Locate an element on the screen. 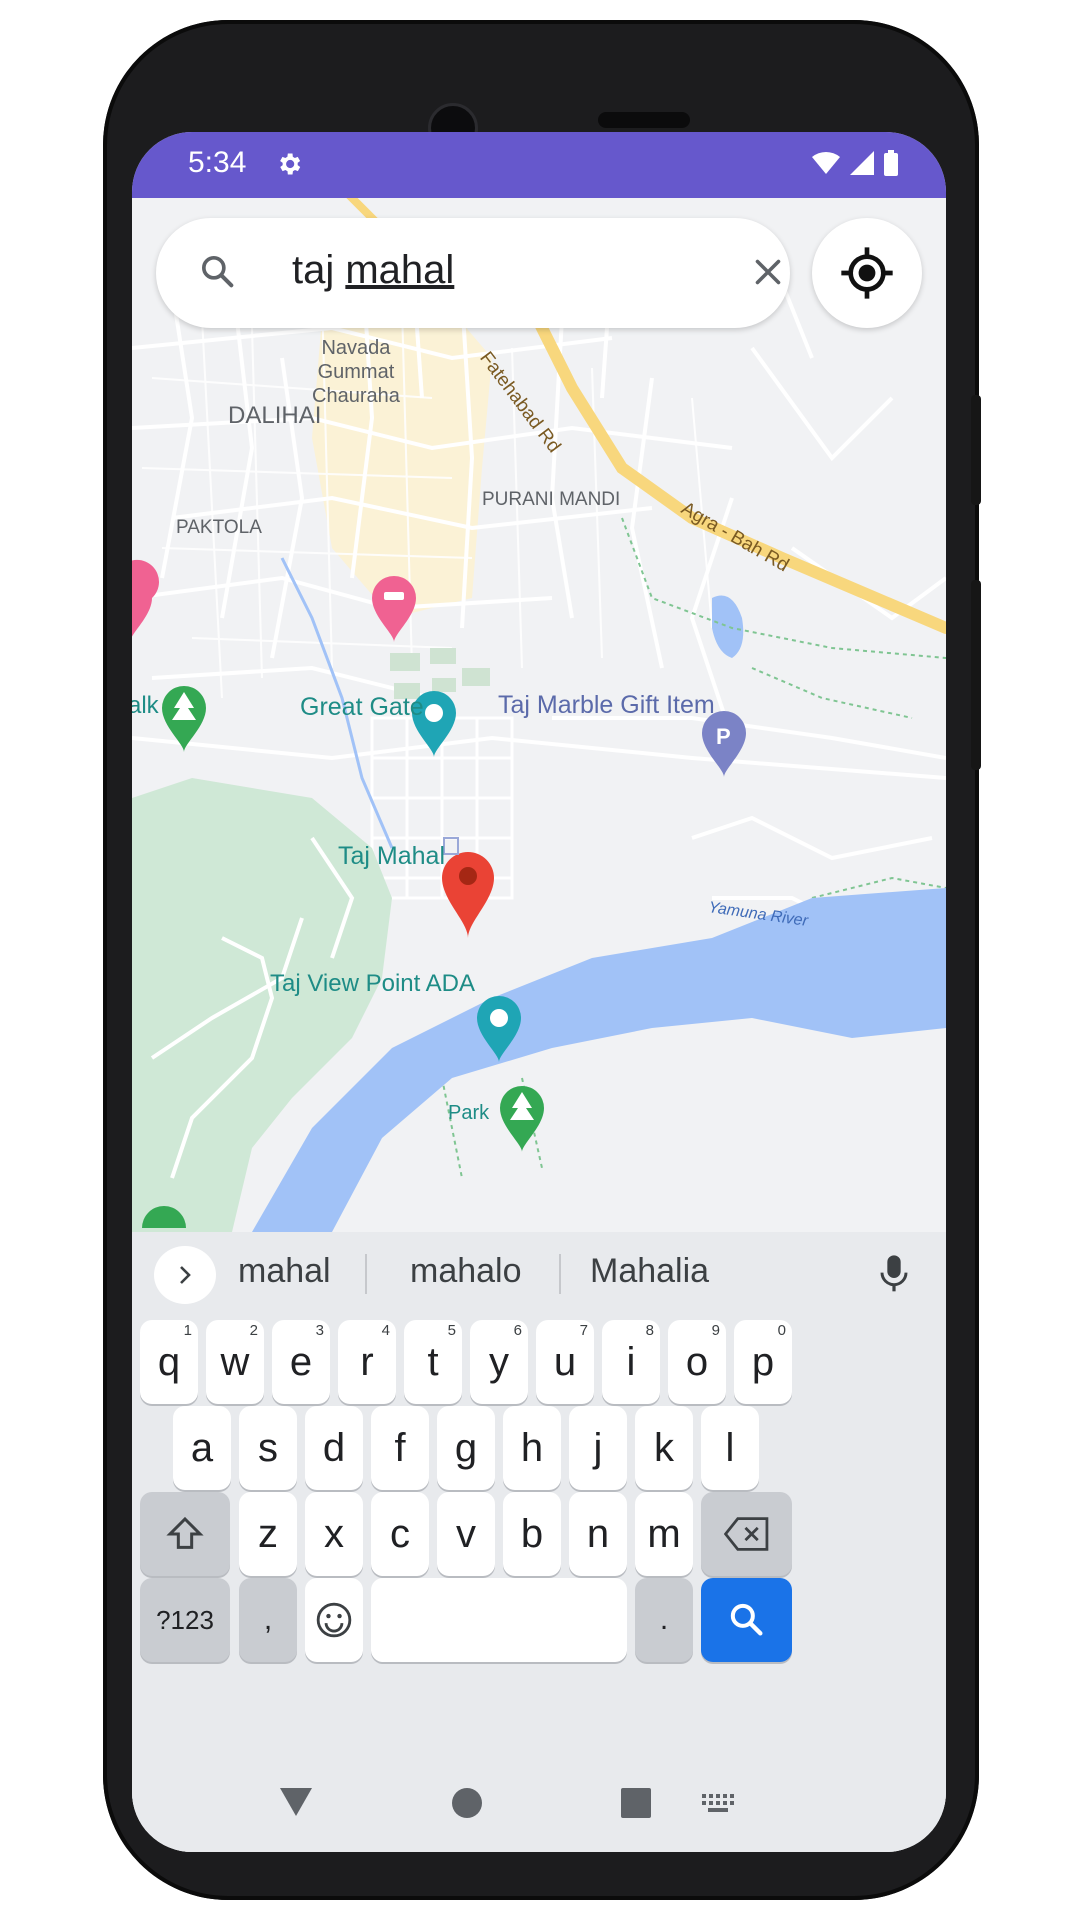 The height and width of the screenshot is (1920, 1080). space-key is located at coordinates (499, 1620).